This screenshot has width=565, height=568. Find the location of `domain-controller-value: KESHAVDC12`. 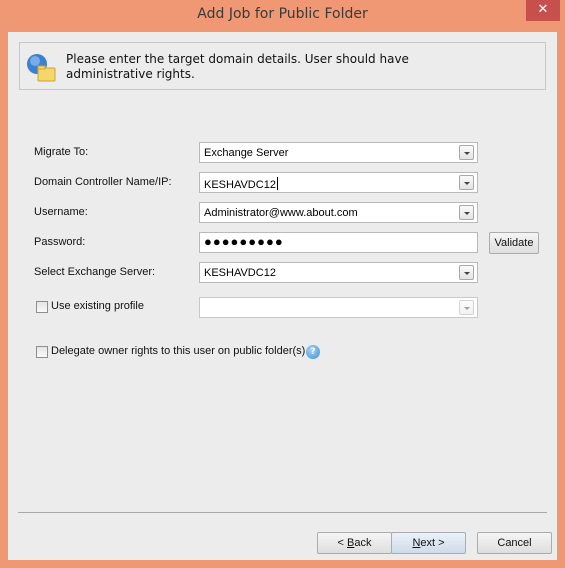

domain-controller-value: KESHAVDC12 is located at coordinates (240, 185).